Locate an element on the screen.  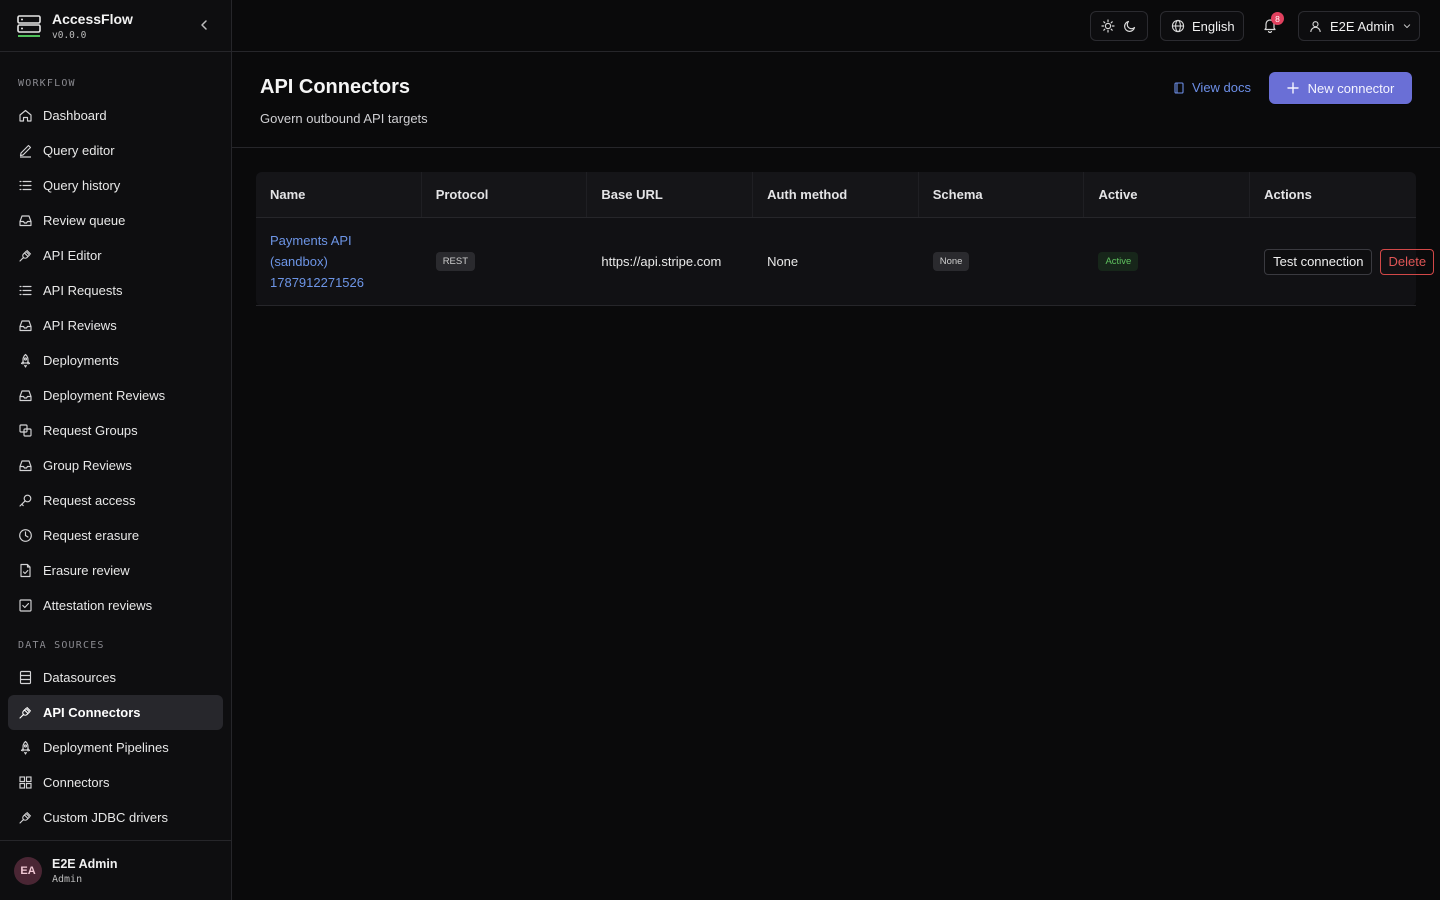
test-connection-button: Test connection is located at coordinates (1318, 261).